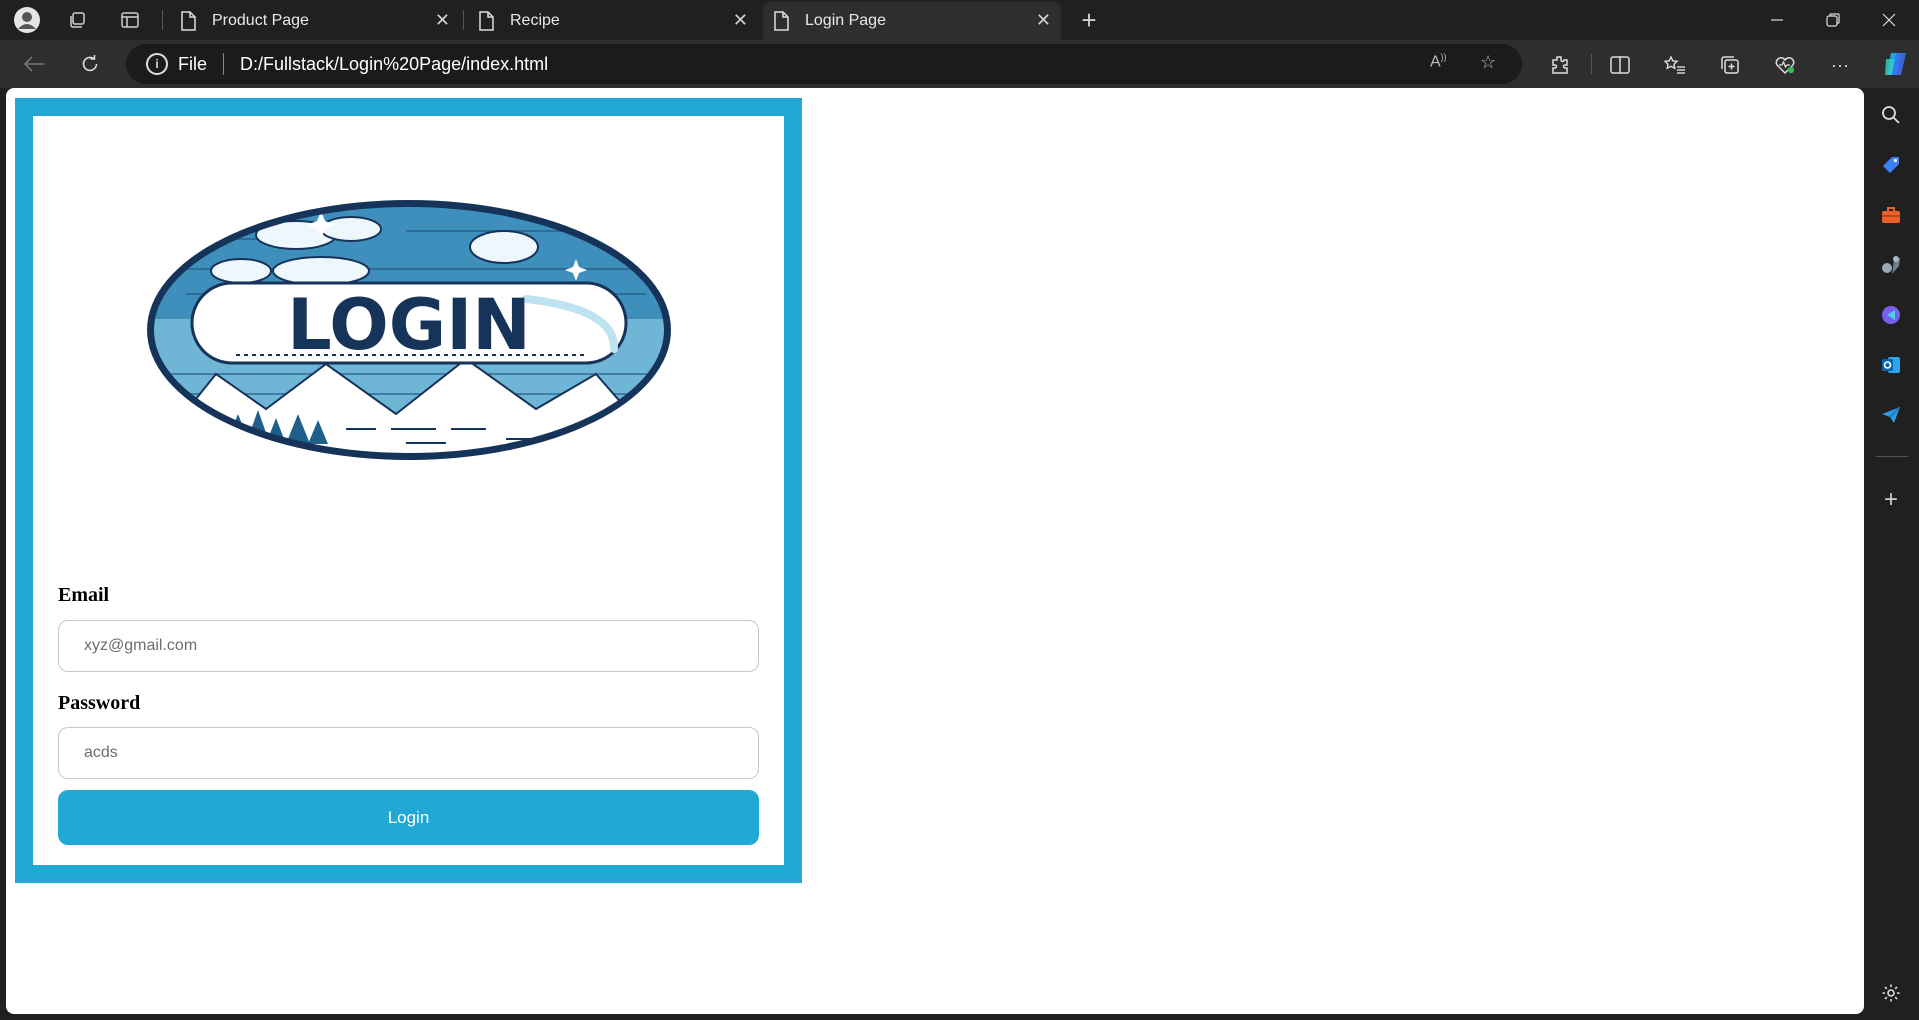  Describe the element at coordinates (1730, 65) in the screenshot. I see `collections-icon` at that location.